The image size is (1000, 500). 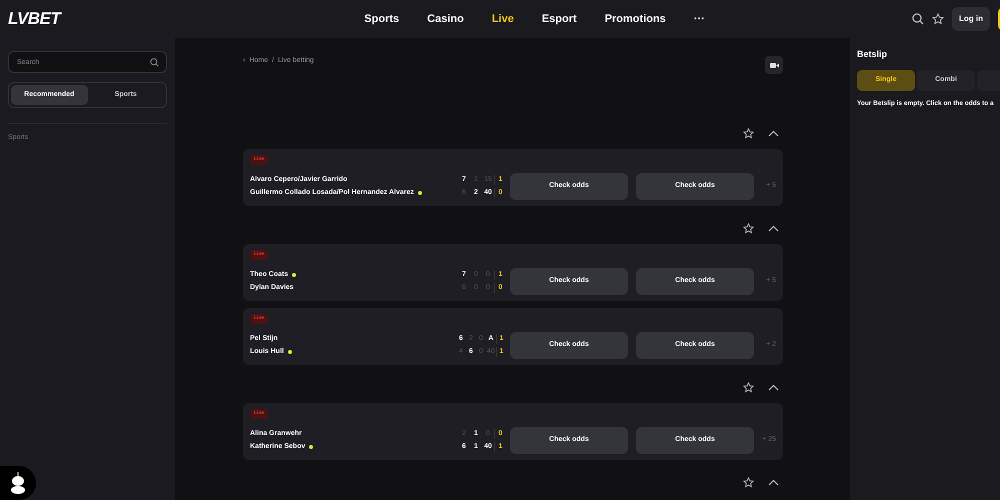 What do you see at coordinates (774, 65) in the screenshot?
I see `video-camera-icon` at bounding box center [774, 65].